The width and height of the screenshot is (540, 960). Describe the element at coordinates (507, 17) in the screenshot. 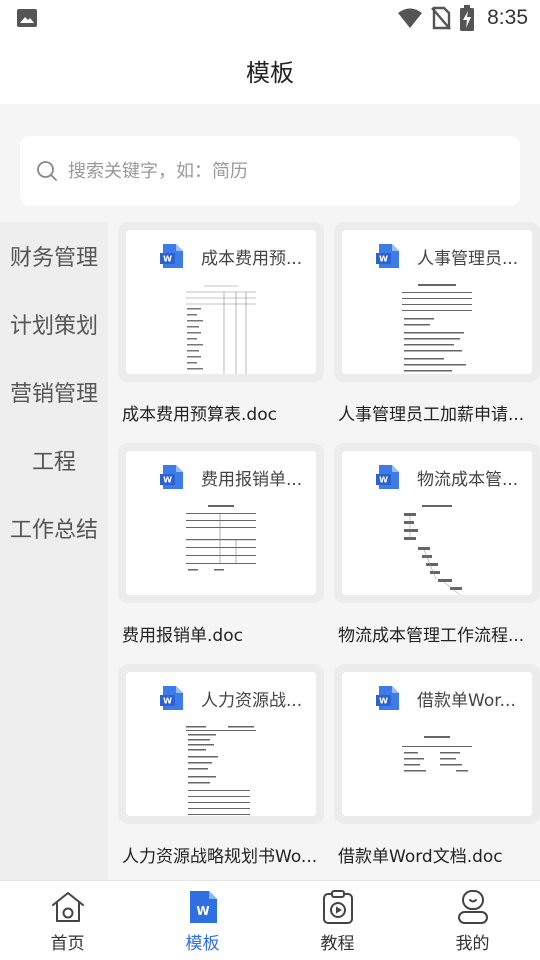

I see `status-time: 8:35` at that location.